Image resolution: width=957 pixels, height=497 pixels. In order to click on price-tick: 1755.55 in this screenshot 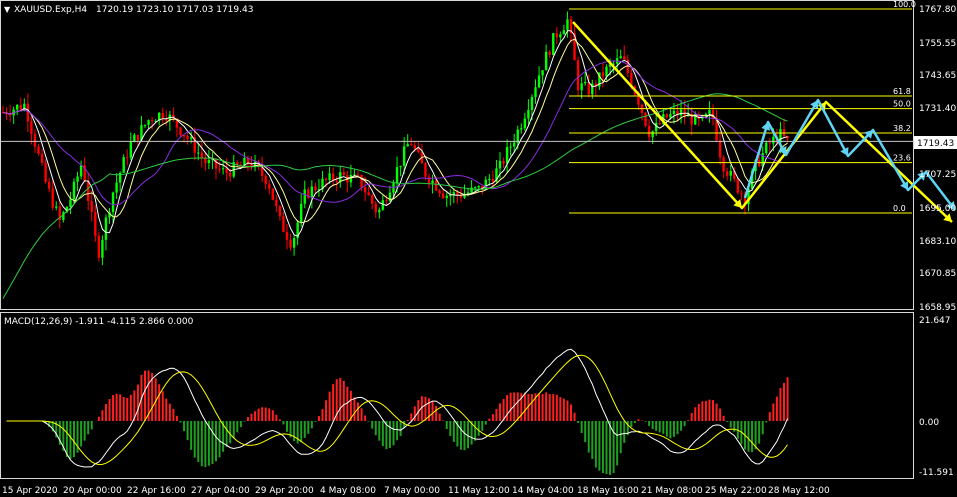, I will do `click(937, 44)`.